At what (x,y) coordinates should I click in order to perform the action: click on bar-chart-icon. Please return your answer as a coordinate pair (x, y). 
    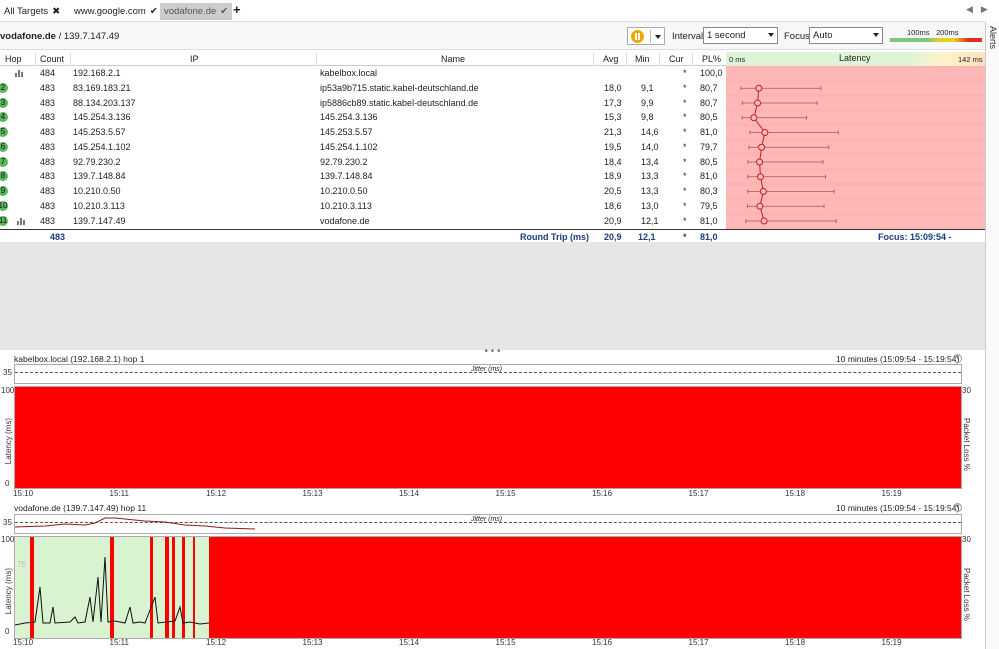
    Looking at the image, I should click on (20, 73).